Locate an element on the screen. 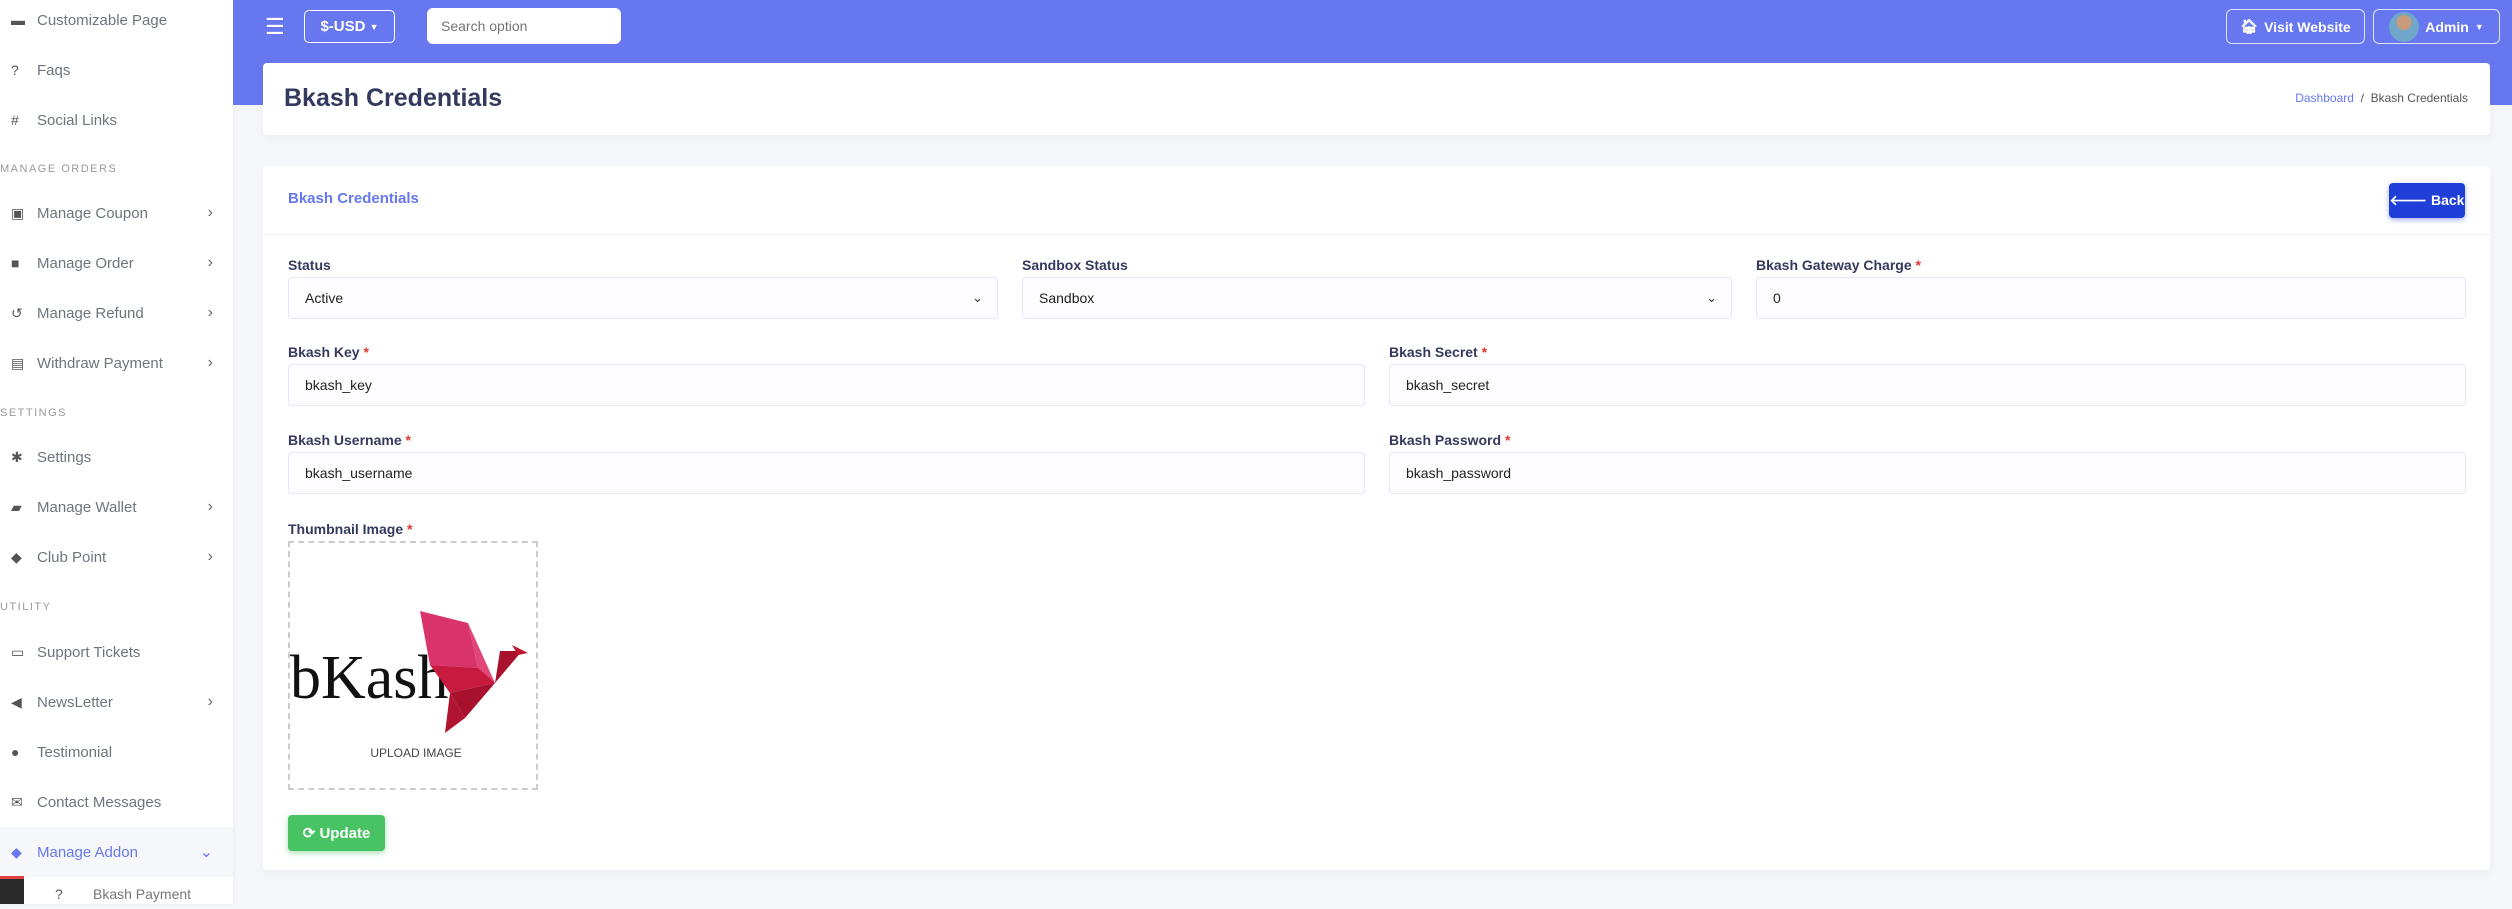 The image size is (2512, 909). sidebar-item-manage-refund: ↺ Manage Refund › is located at coordinates (116, 313).